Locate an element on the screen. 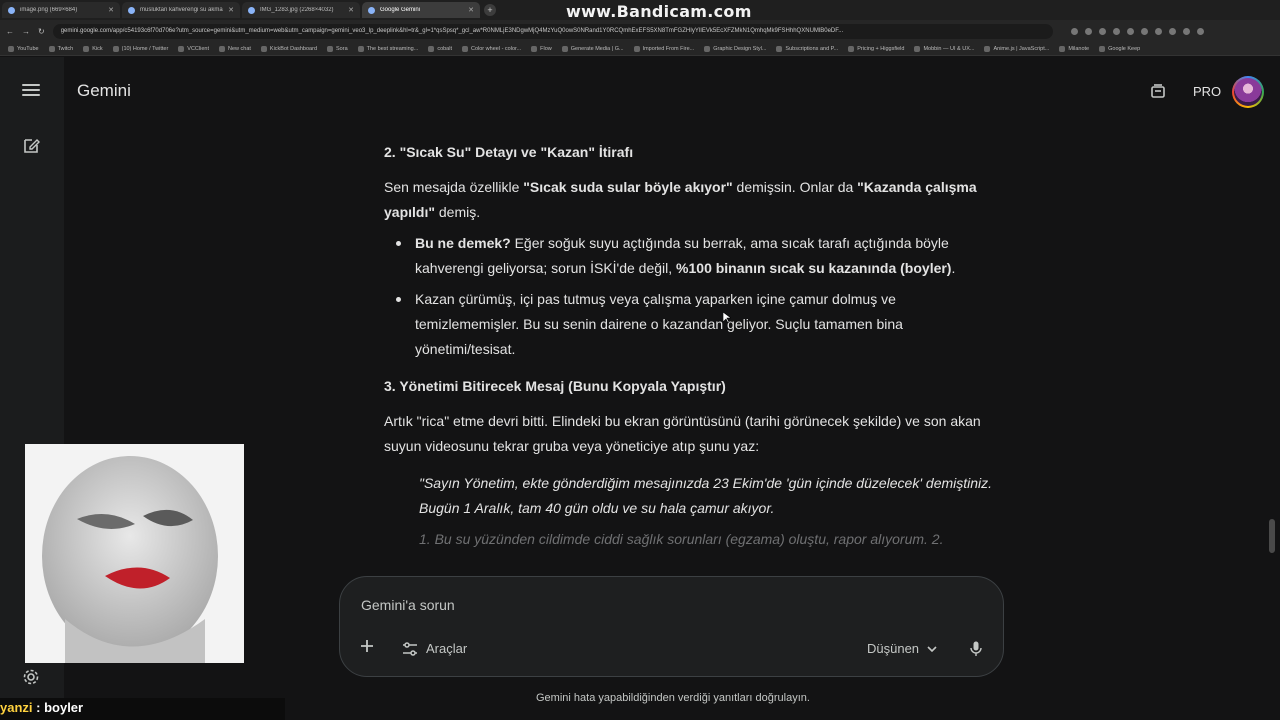  add-button is located at coordinates (368, 648).